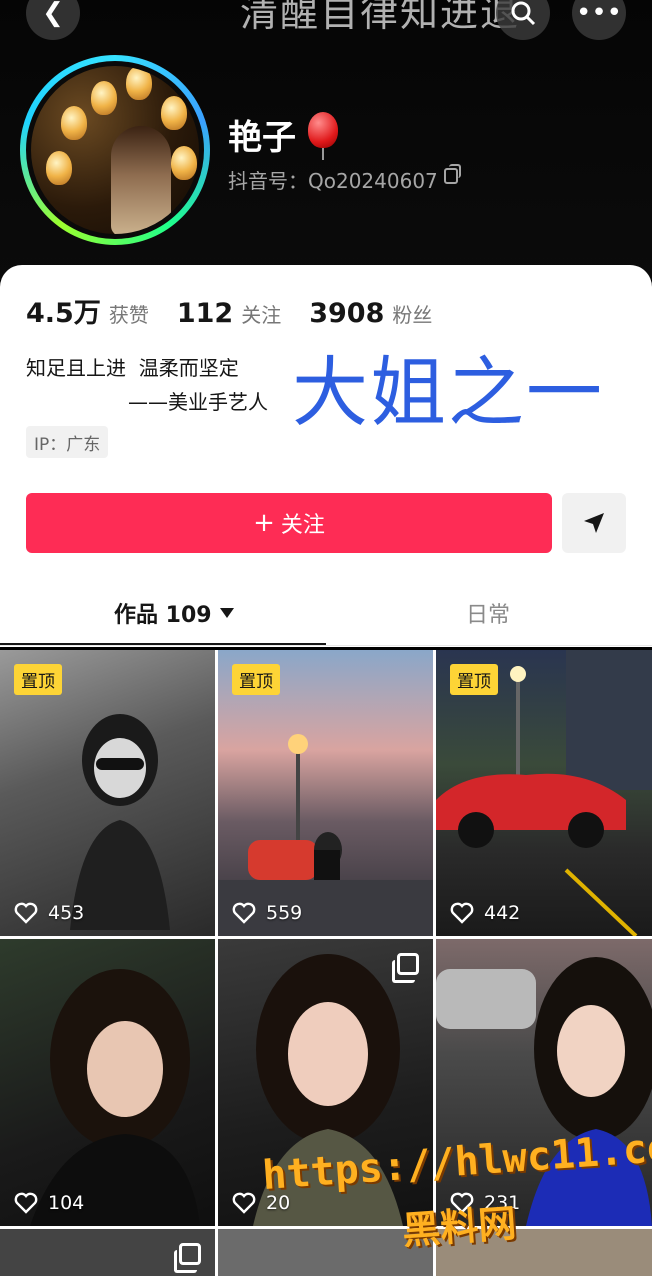 Image resolution: width=652 pixels, height=1276 pixels. What do you see at coordinates (264, 523) in the screenshot?
I see `plus-icon: +` at bounding box center [264, 523].